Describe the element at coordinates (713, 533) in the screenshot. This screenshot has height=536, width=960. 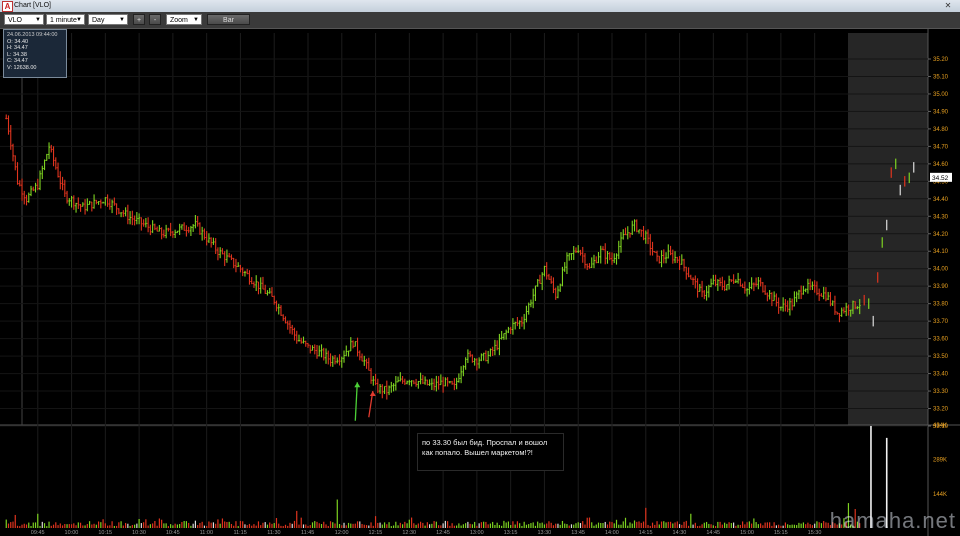
I see `time-tick-label: 14:45` at that location.